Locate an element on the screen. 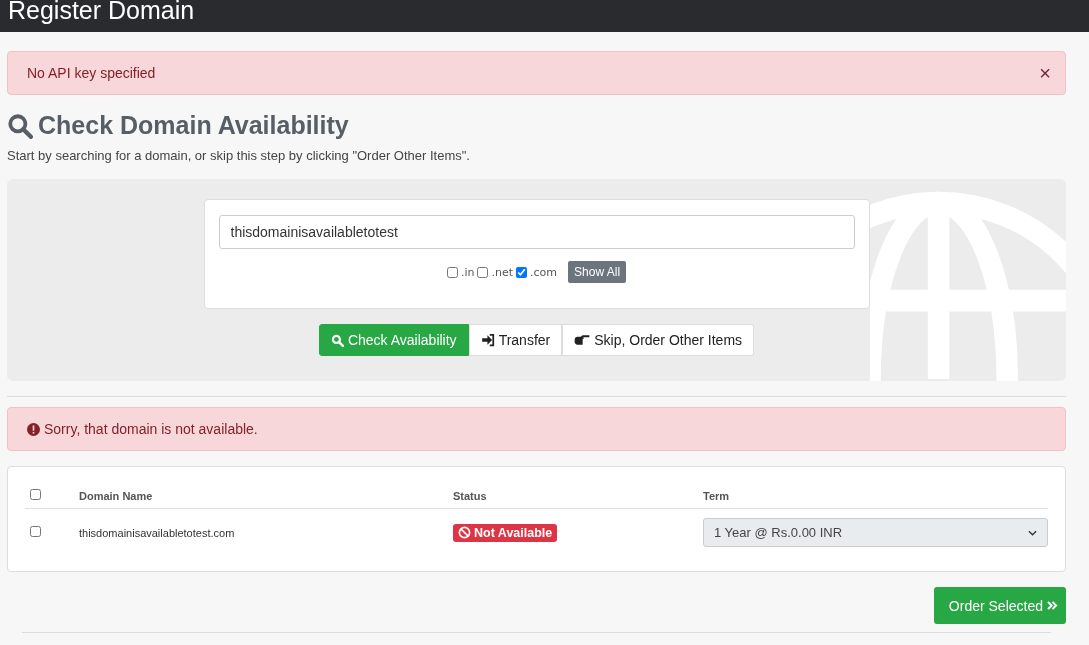 Image resolution: width=1089 pixels, height=645 pixels. show-all-button: Show All is located at coordinates (597, 272).